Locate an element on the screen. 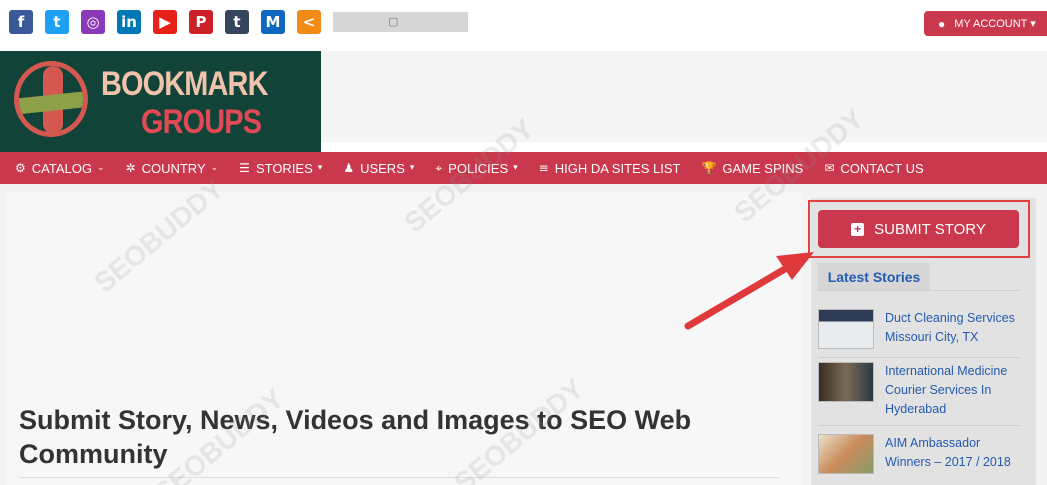 The height and width of the screenshot is (485, 1047). tumblr-icon: t is located at coordinates (237, 22).